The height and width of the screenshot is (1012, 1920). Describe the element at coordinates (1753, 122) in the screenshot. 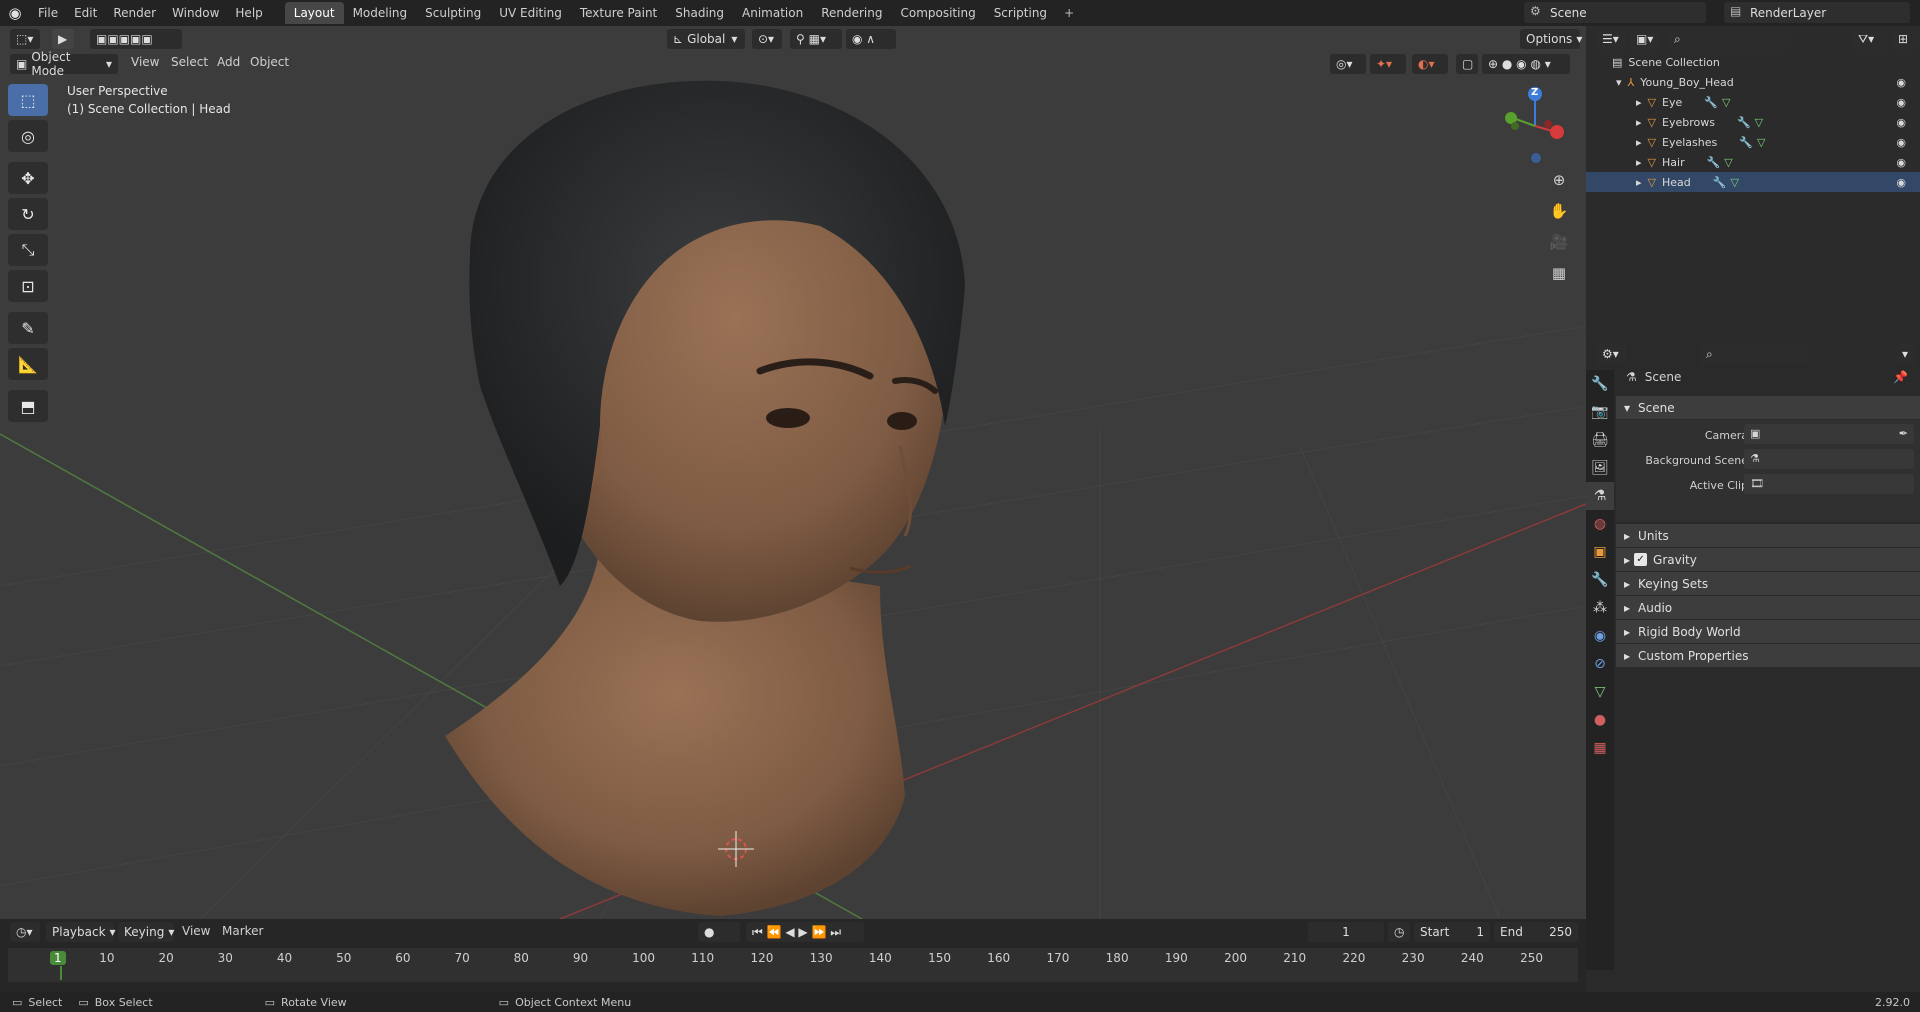

I see `outliner-row-eyebrows: ▸ ▽ Eyebrows 🔧 ▽ ◉` at that location.